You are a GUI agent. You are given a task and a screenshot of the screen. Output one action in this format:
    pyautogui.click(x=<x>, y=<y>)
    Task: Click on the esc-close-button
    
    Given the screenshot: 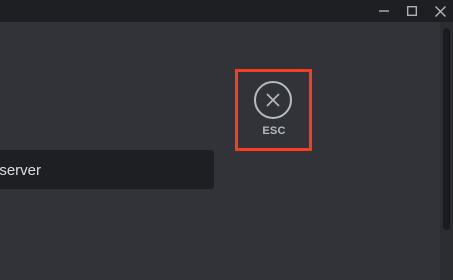 What is the action you would take?
    pyautogui.click(x=273, y=100)
    